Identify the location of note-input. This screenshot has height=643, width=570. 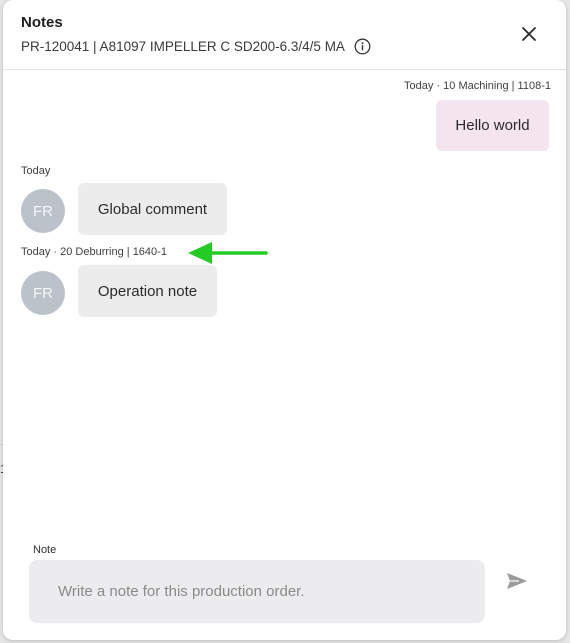
(257, 591).